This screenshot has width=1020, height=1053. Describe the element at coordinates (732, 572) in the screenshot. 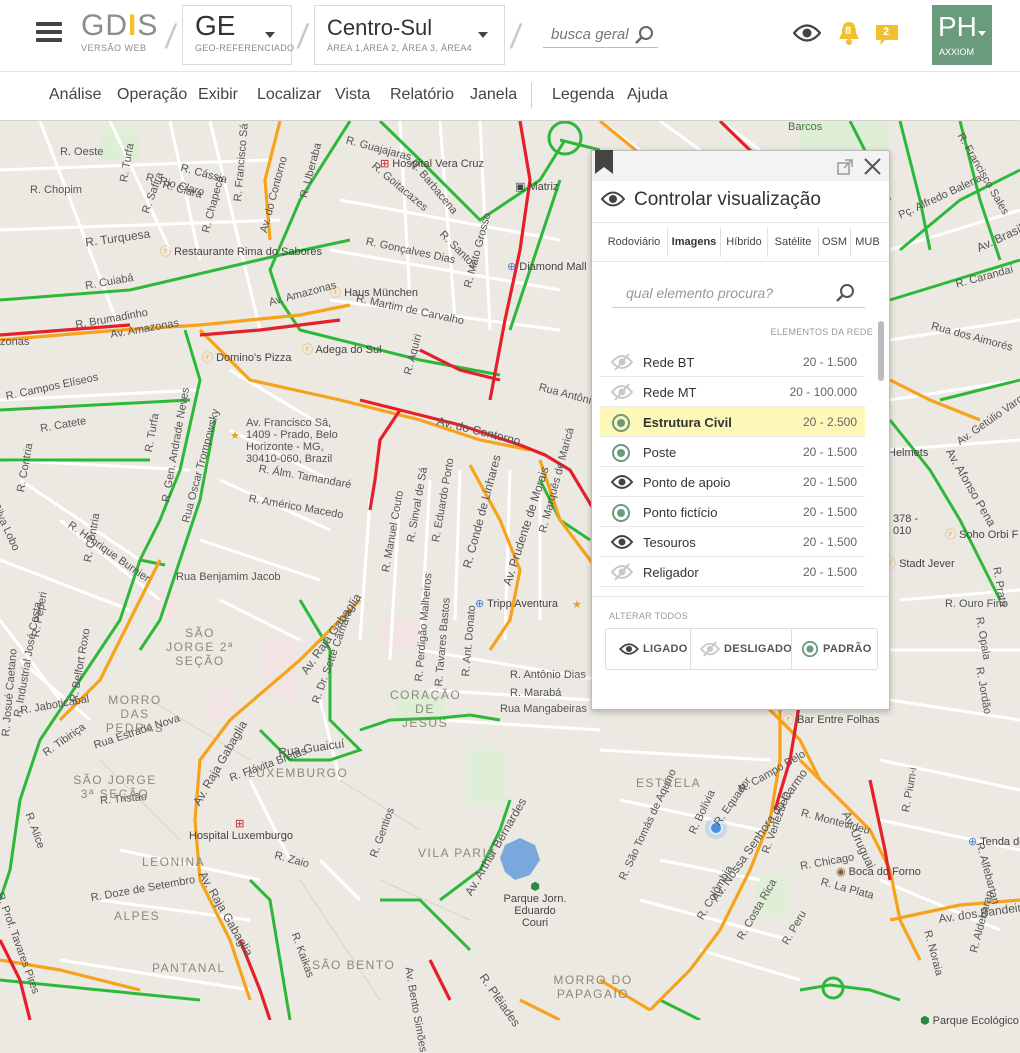

I see `element-row-religador: Religador 20 - 1.500` at that location.